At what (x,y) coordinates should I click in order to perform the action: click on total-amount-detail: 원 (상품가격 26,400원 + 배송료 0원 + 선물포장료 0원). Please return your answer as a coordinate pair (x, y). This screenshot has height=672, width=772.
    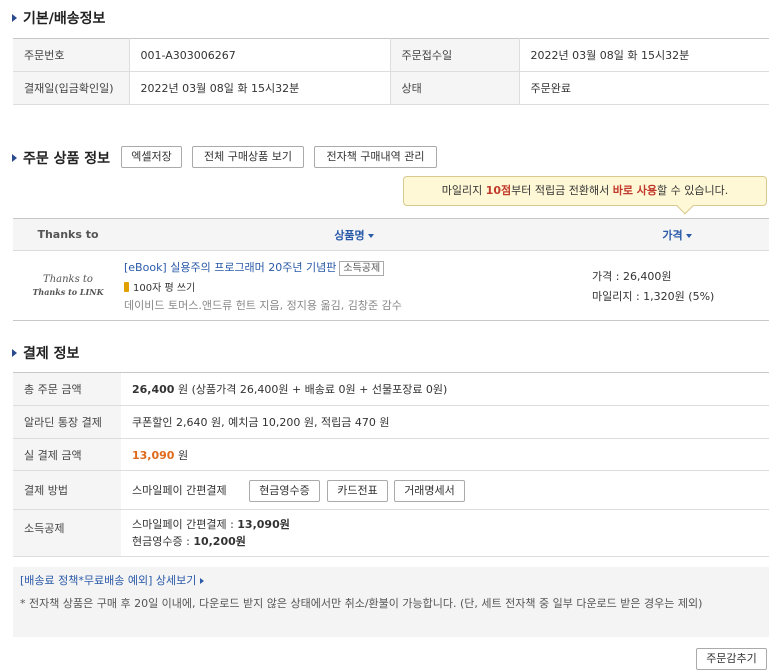
    Looking at the image, I should click on (311, 389).